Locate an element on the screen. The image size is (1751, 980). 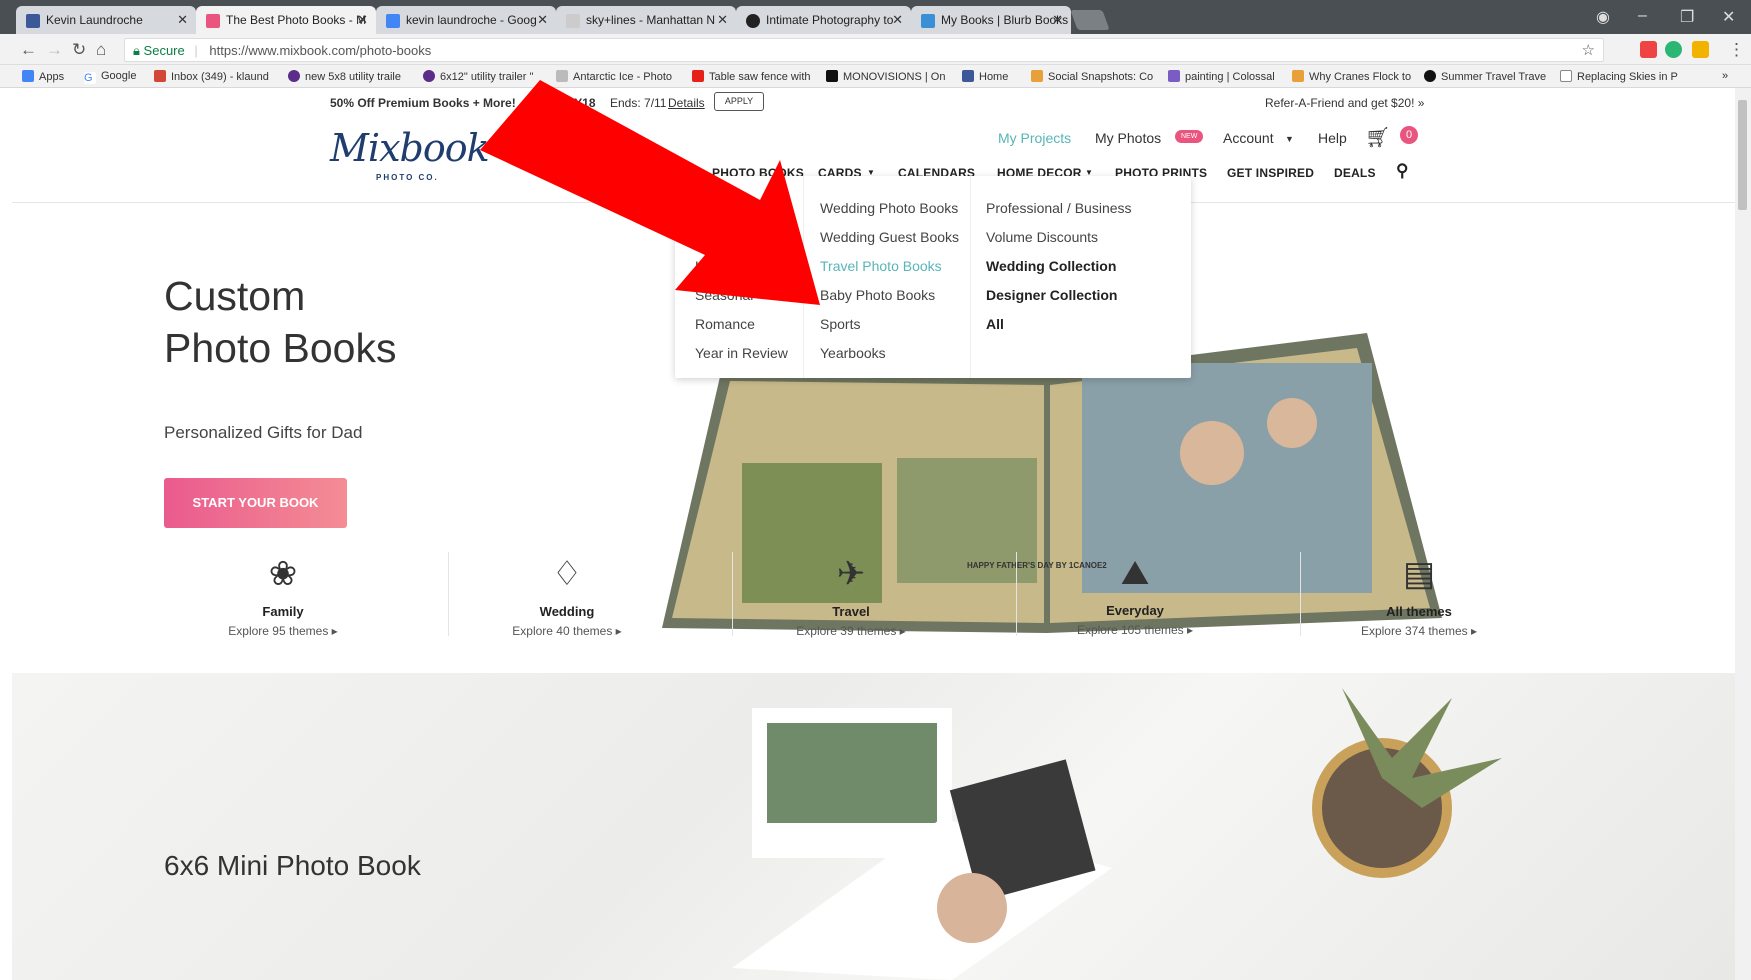
bookmarks-overflow-button: » is located at coordinates (1725, 76).